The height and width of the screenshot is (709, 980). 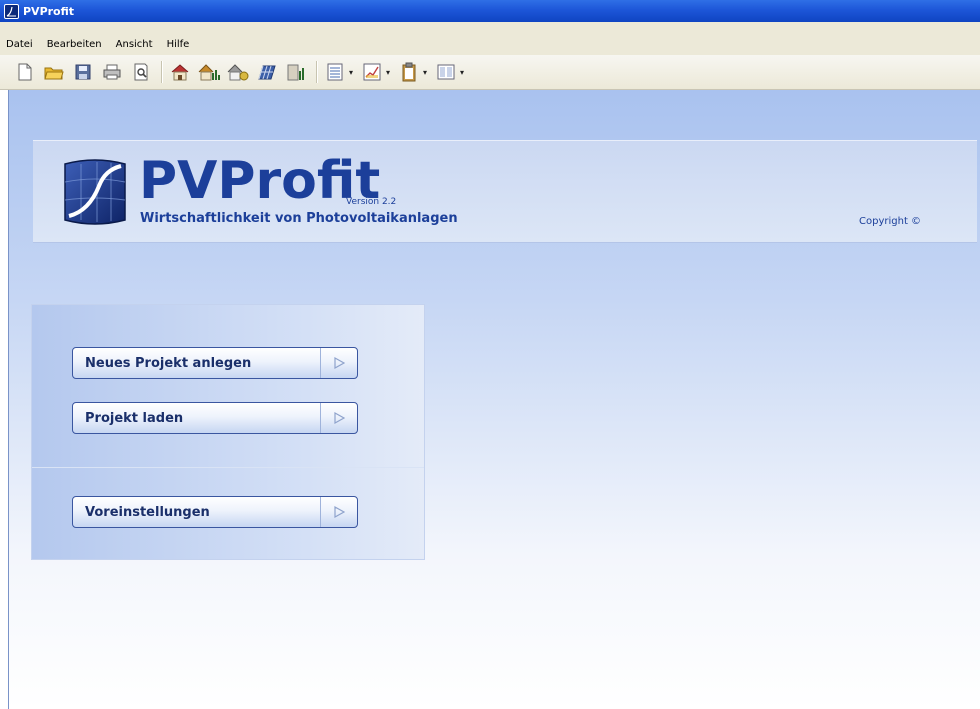 What do you see at coordinates (371, 202) in the screenshot?
I see `app-version: Version 2.2` at bounding box center [371, 202].